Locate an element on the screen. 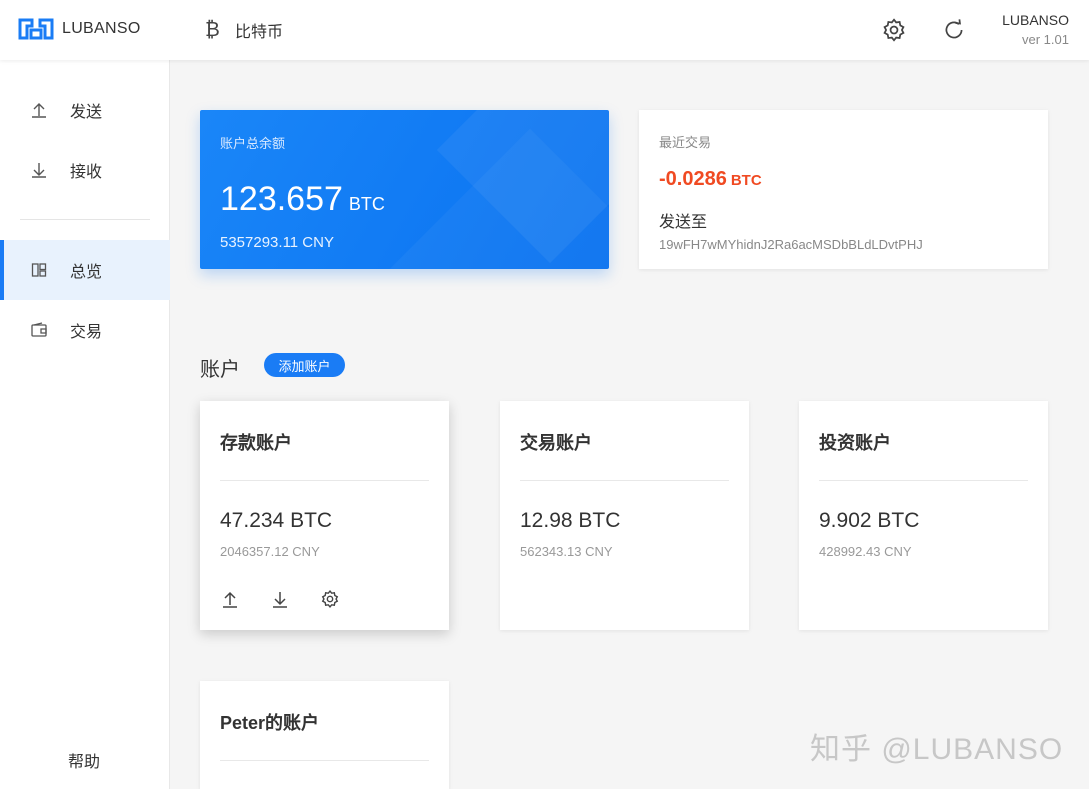 This screenshot has height=789, width=1089. account-card-peter: Peter的账户 is located at coordinates (324, 735).